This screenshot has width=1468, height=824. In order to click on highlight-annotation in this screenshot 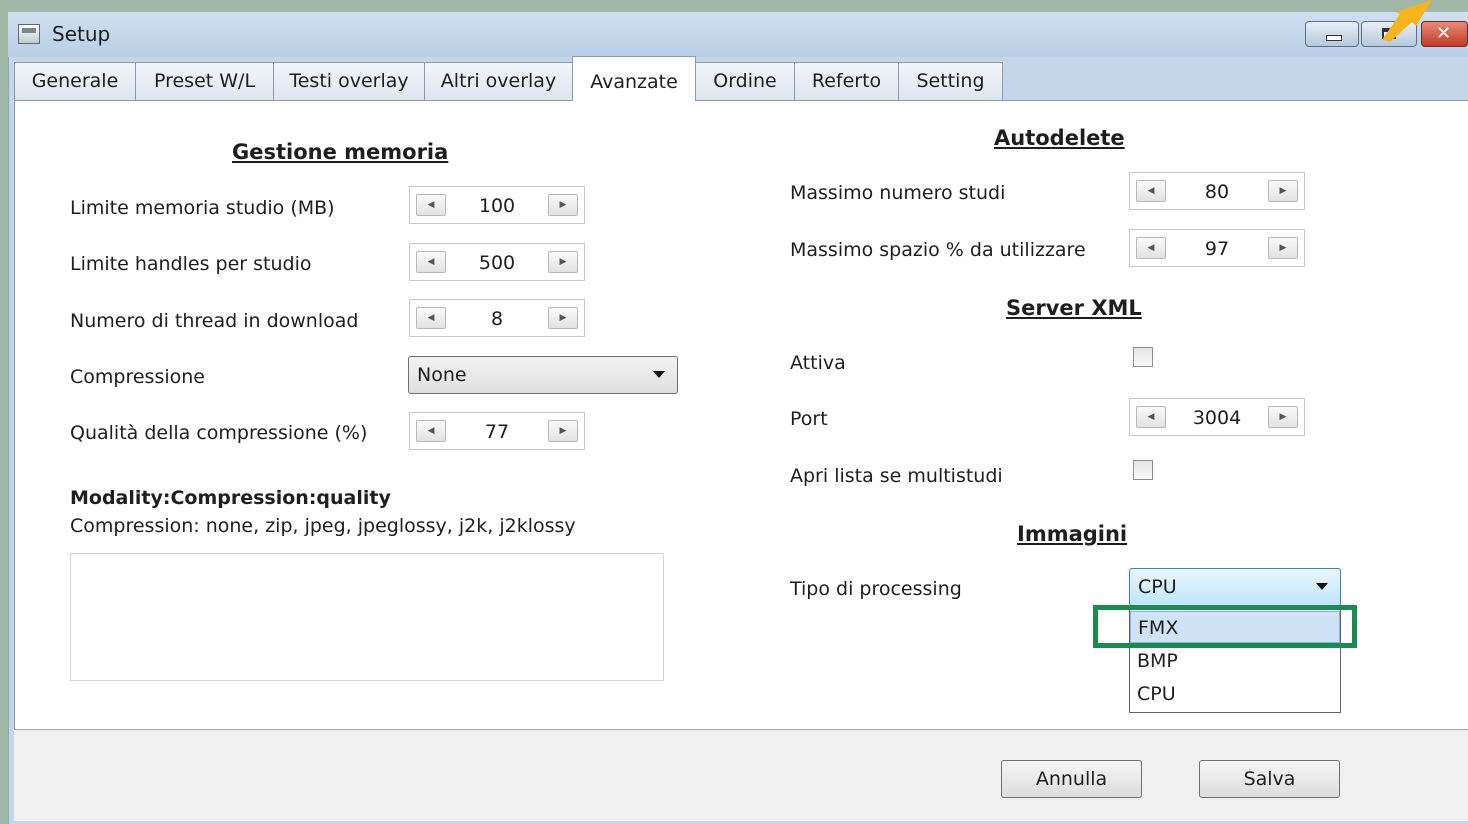, I will do `click(1225, 626)`.